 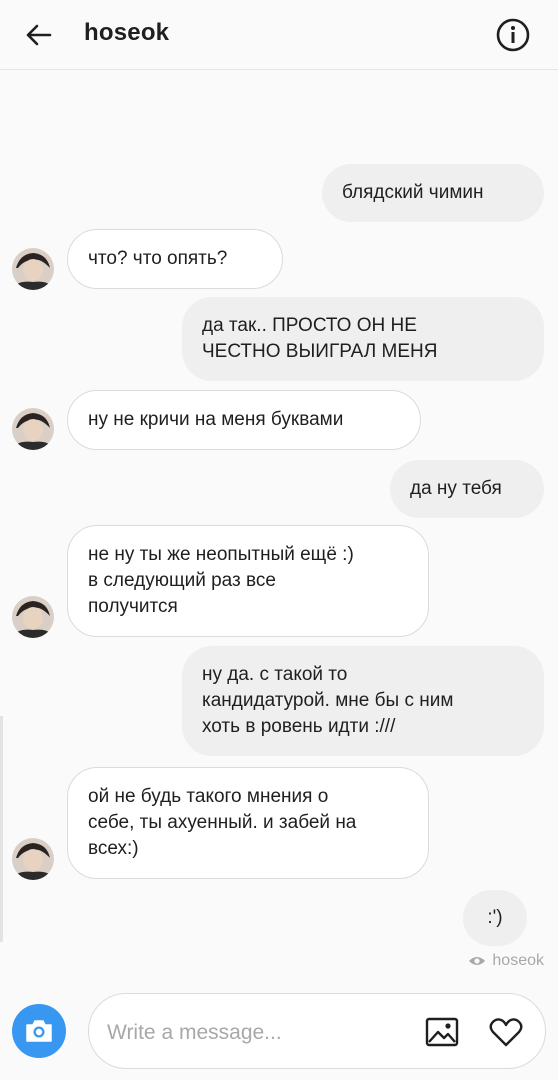 What do you see at coordinates (413, 192) in the screenshot?
I see `message-text: блядский чимин` at bounding box center [413, 192].